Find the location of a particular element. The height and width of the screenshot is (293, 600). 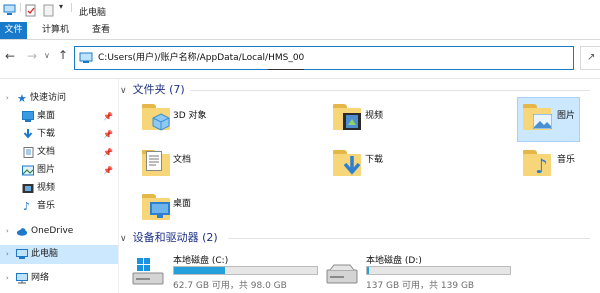

address-path: C:Users(用户)/账户名称/AppData/Local/HMS_00 is located at coordinates (201, 58).